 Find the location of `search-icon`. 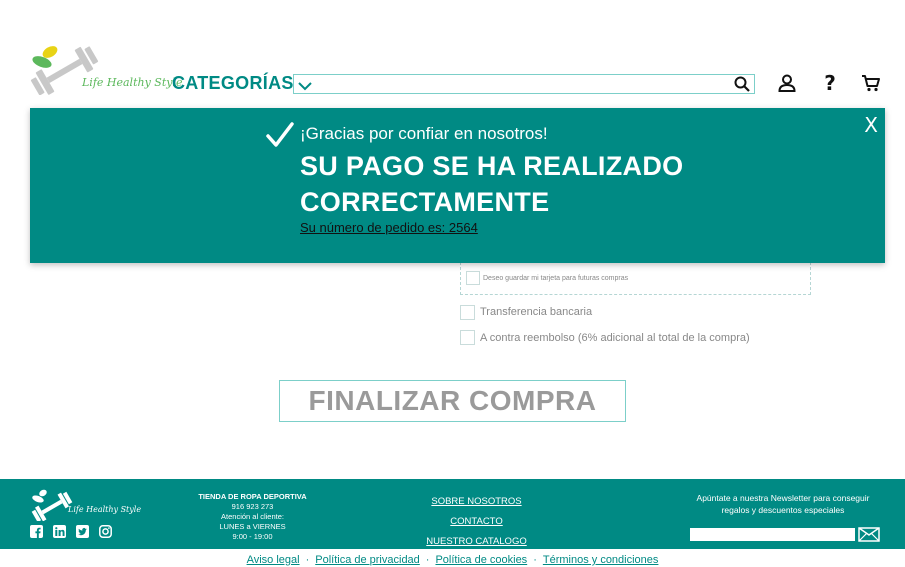

search-icon is located at coordinates (742, 84).